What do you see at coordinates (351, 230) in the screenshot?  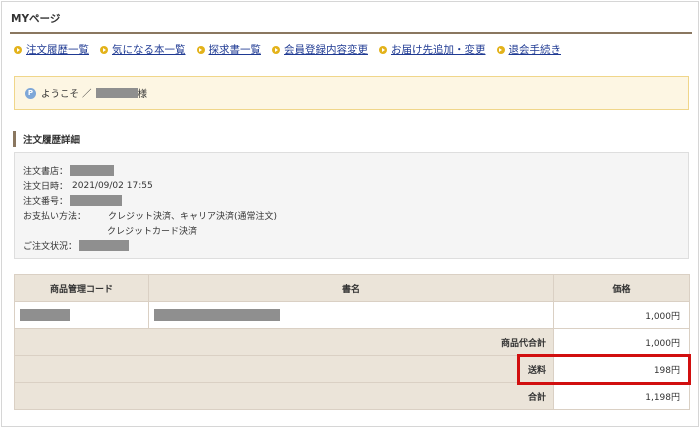 I see `payment-row-2: クレジットカード決済` at bounding box center [351, 230].